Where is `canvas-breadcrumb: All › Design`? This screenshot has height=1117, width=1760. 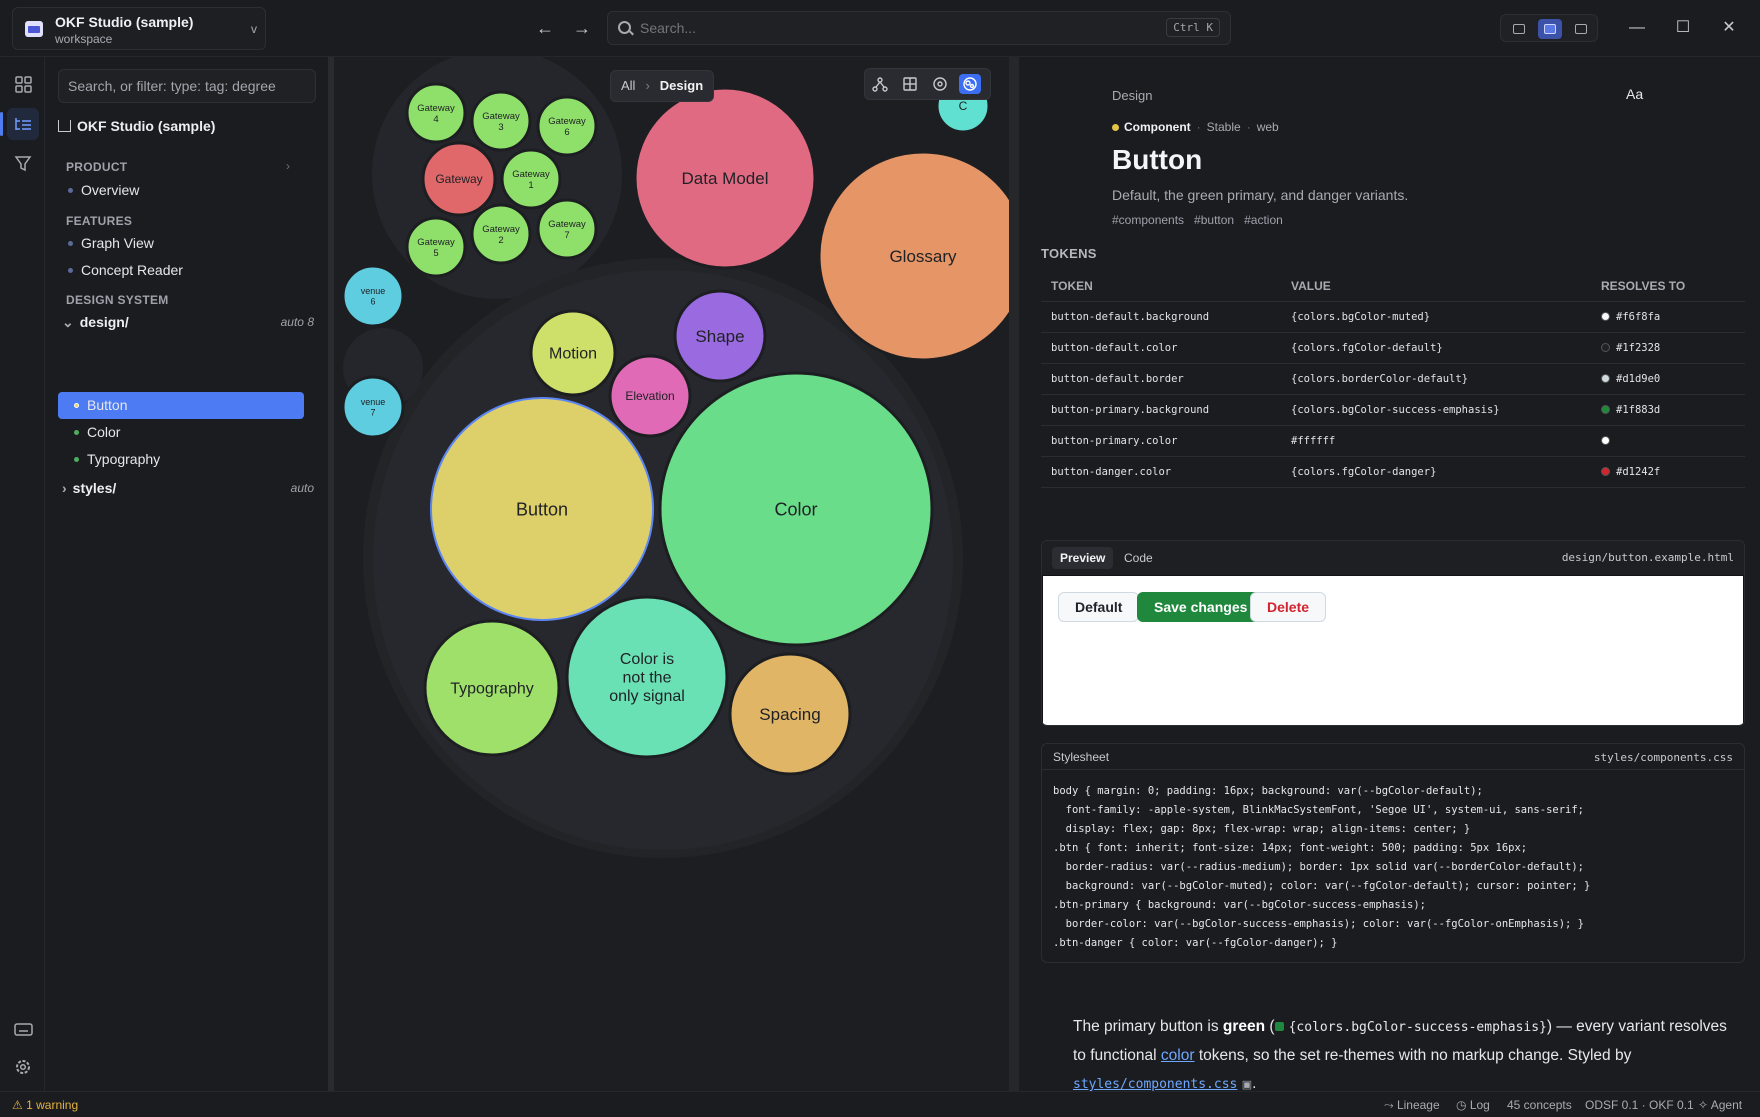
canvas-breadcrumb: All › Design is located at coordinates (662, 86).